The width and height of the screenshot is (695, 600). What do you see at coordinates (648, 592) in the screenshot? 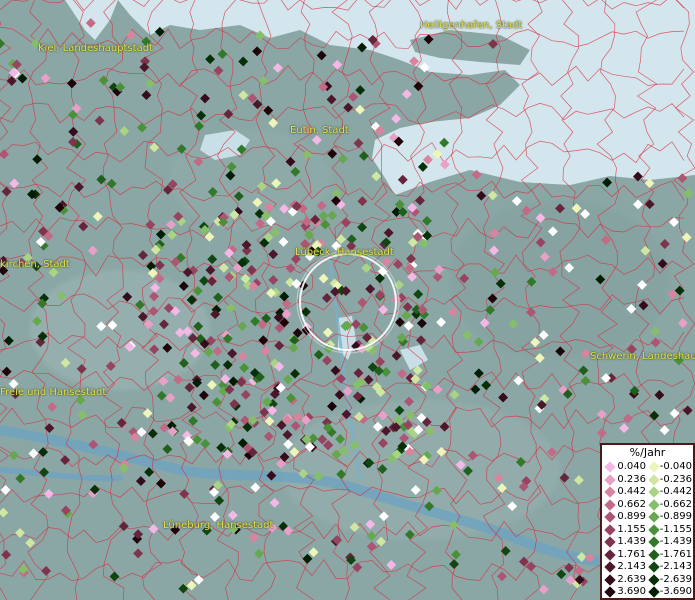
I see `legend-row: 3.690 -3.690` at bounding box center [648, 592].